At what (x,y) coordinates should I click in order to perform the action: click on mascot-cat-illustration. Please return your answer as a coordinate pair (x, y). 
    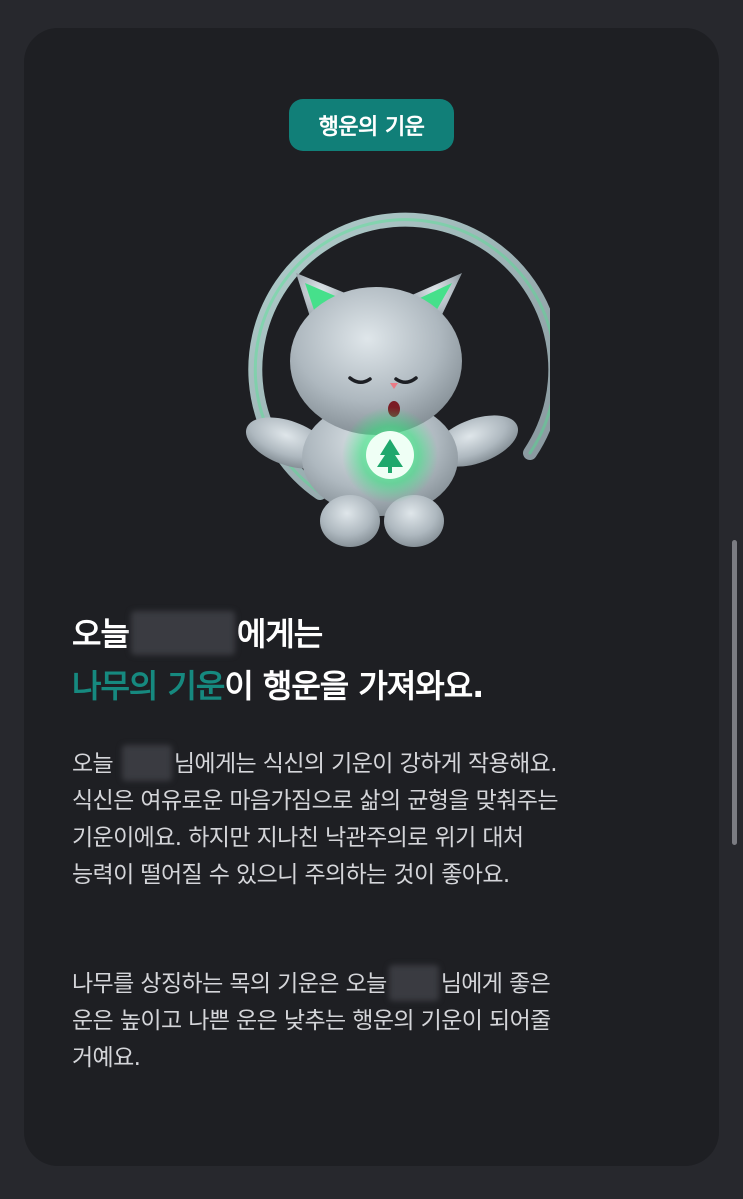
    Looking at the image, I should click on (397, 379).